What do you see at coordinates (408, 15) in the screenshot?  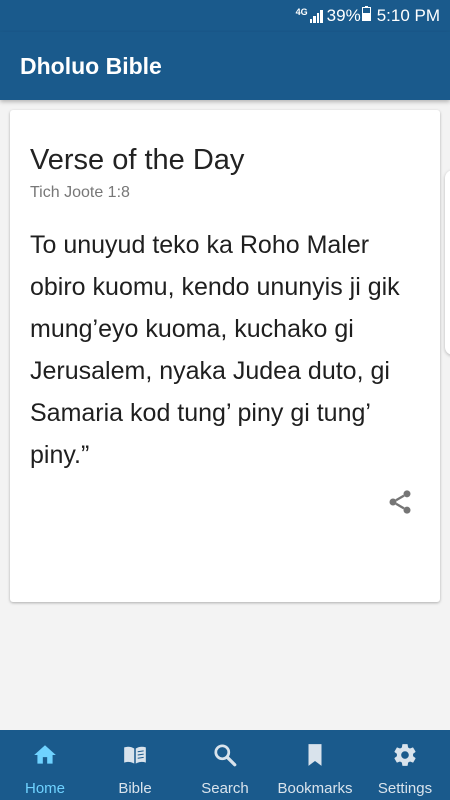 I see `clock: 5:10 PM` at bounding box center [408, 15].